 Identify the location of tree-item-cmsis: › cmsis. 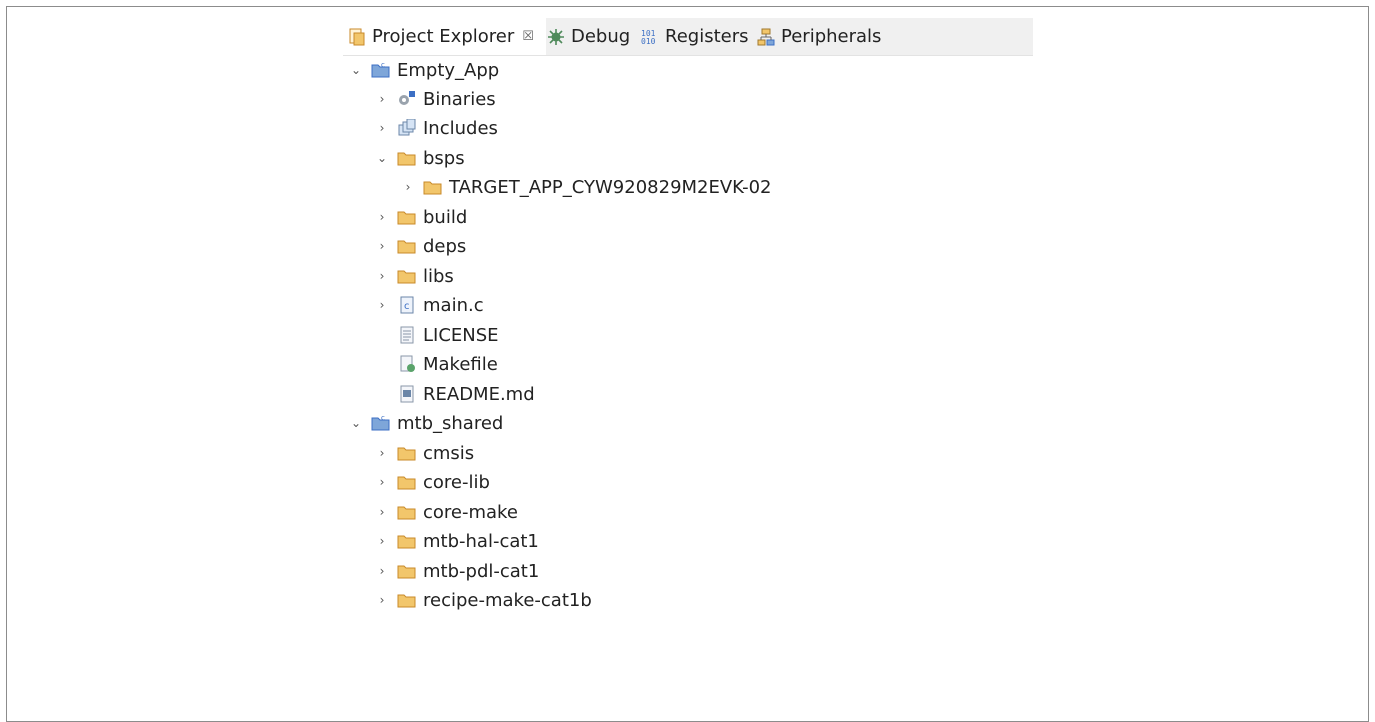
(425, 453).